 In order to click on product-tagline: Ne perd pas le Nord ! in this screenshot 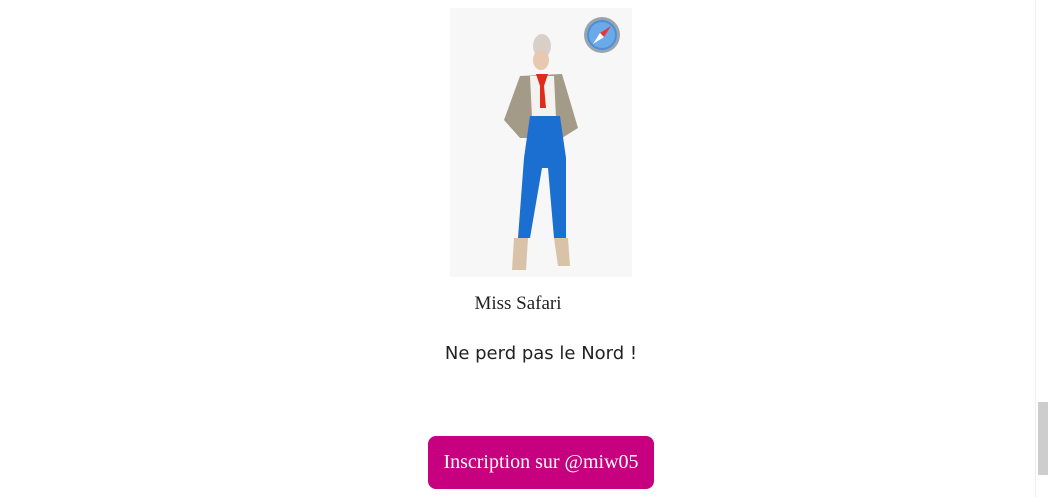, I will do `click(541, 353)`.